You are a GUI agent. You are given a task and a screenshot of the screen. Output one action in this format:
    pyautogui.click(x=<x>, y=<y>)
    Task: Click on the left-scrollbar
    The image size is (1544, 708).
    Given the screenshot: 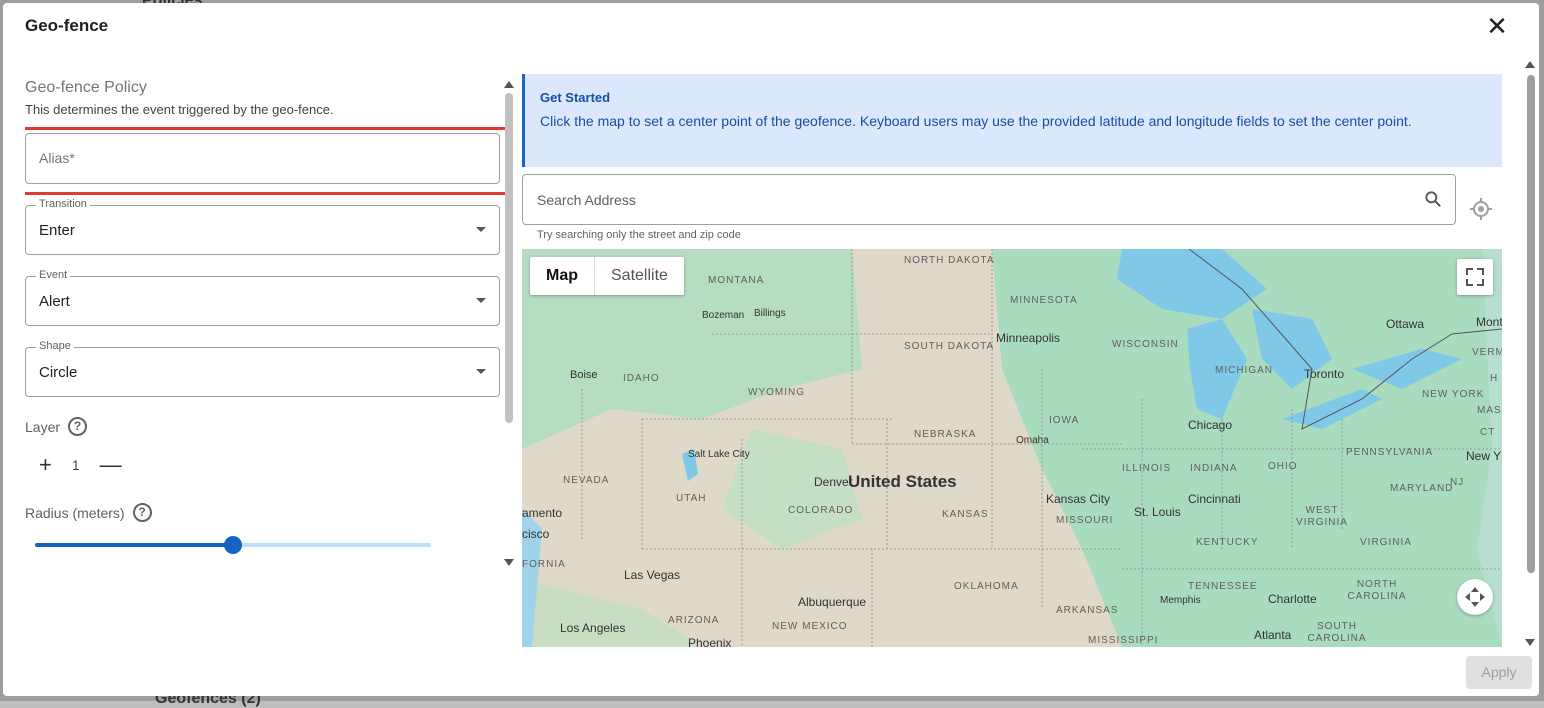 What is the action you would take?
    pyautogui.click(x=510, y=326)
    